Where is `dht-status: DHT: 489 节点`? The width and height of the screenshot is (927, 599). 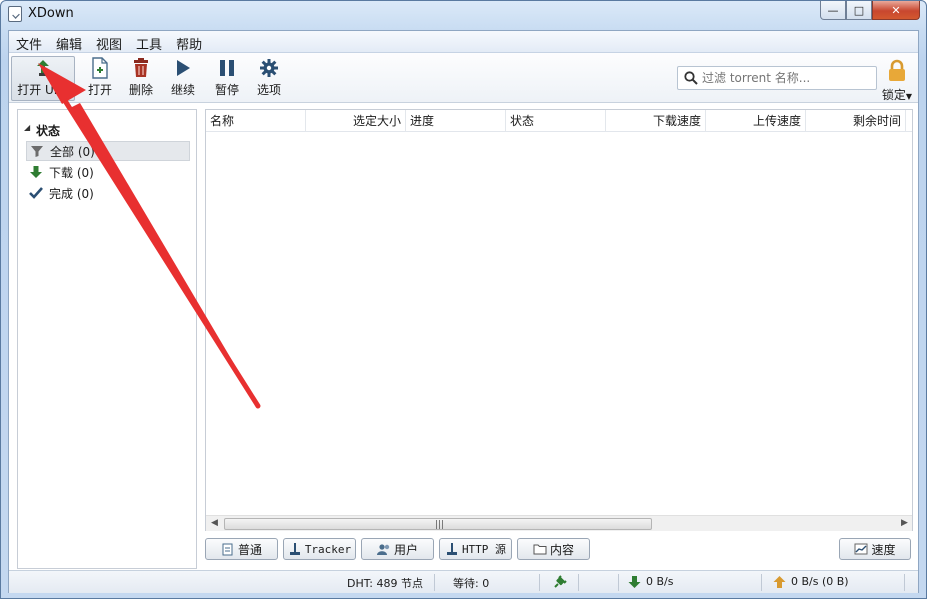
dht-status: DHT: 489 节点 is located at coordinates (385, 583).